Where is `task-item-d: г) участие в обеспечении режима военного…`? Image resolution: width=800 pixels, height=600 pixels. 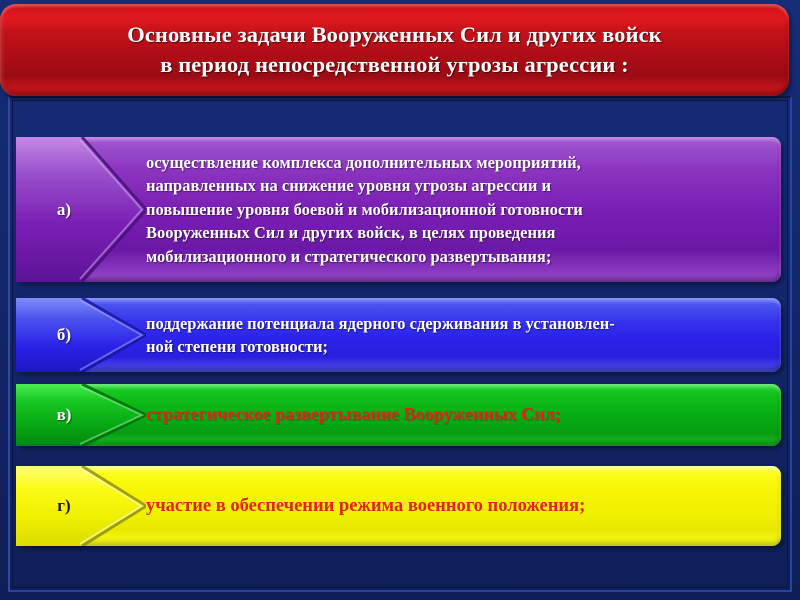
task-item-d: г) участие в обеспечении режима военного… is located at coordinates (398, 506).